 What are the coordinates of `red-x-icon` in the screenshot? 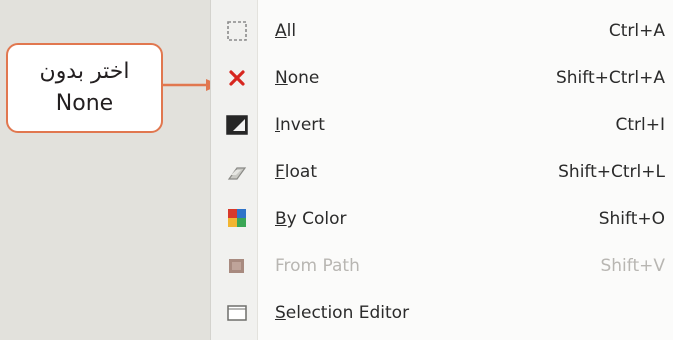 It's located at (237, 78).